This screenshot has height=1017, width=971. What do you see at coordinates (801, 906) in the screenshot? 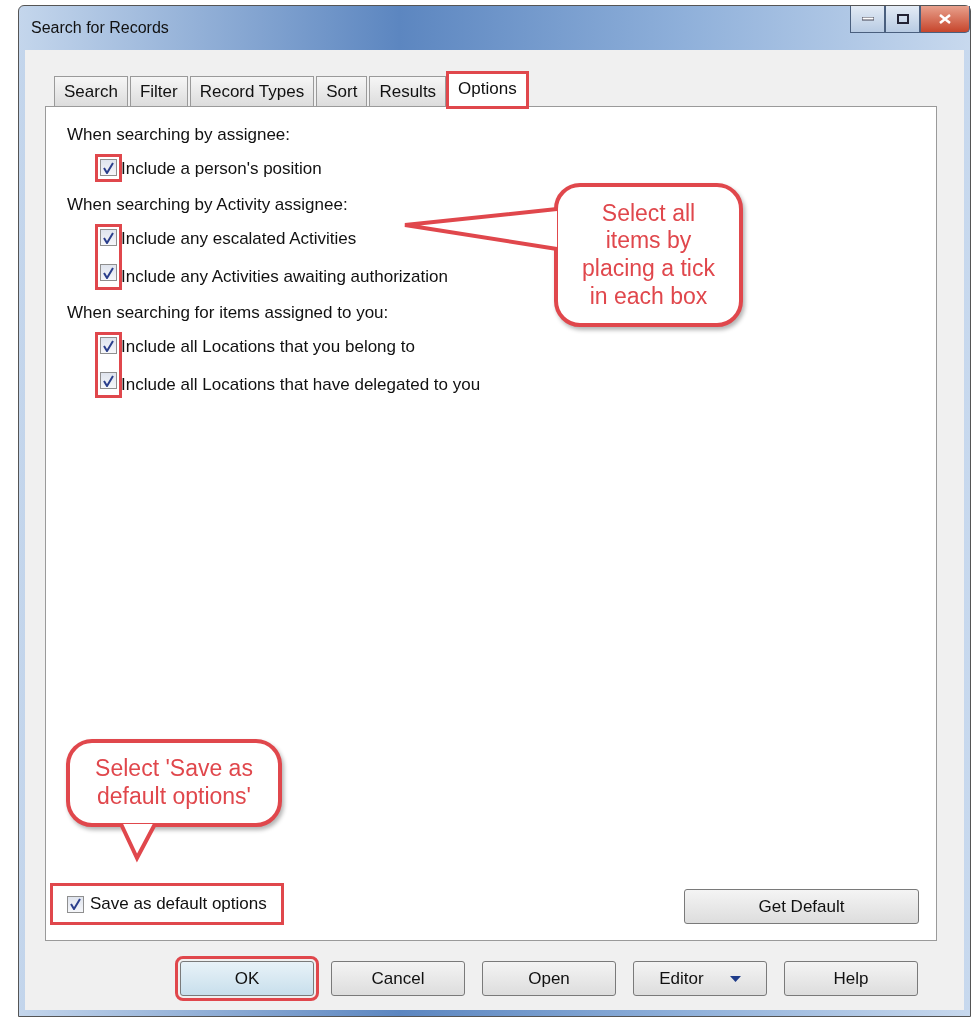
I see `get-default-button: Get Default` at bounding box center [801, 906].